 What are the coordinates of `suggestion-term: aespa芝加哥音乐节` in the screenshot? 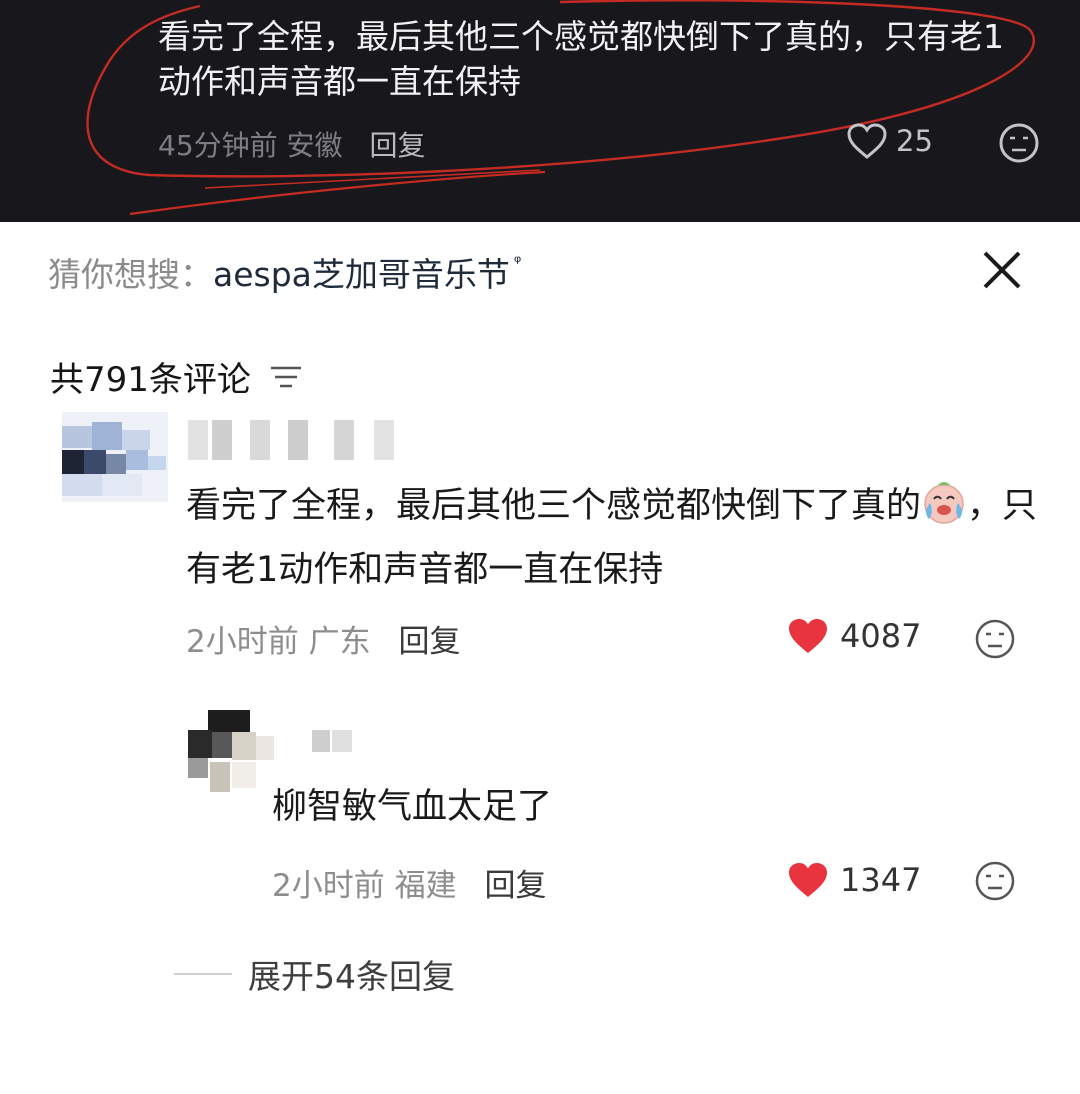 It's located at (361, 272).